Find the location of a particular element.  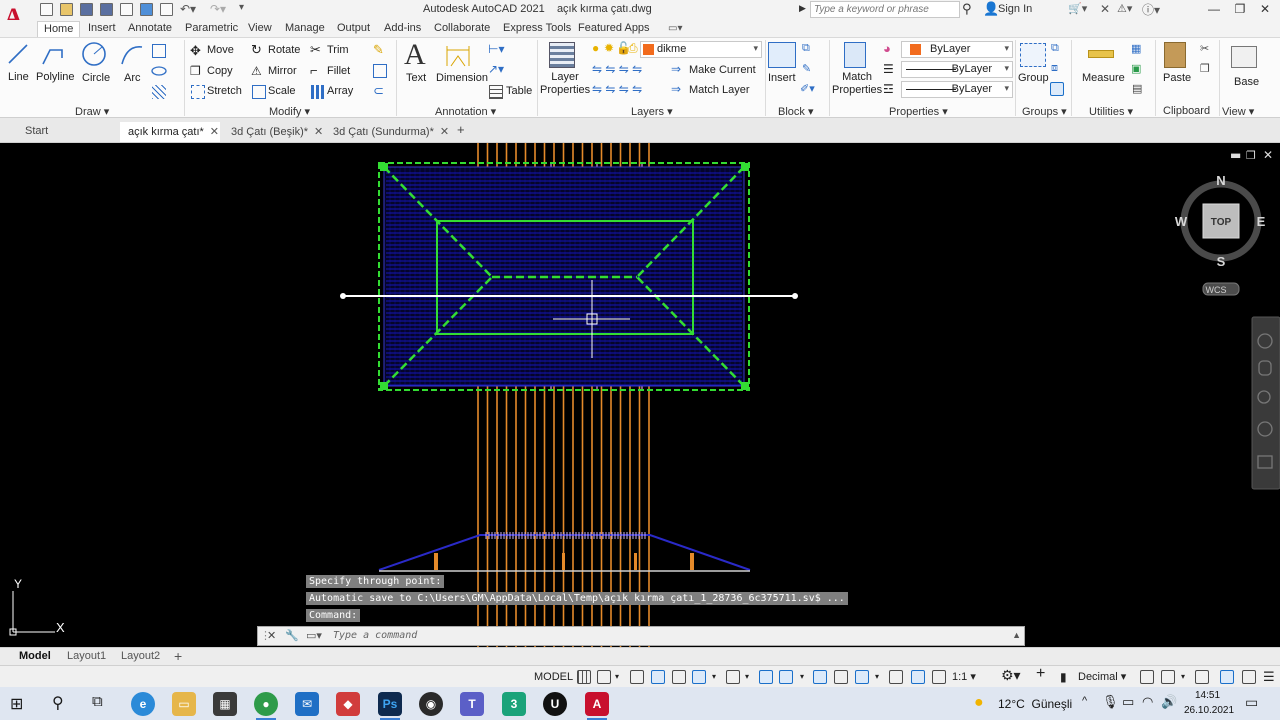

edit-block-icon: ✎ is located at coordinates (806, 68).